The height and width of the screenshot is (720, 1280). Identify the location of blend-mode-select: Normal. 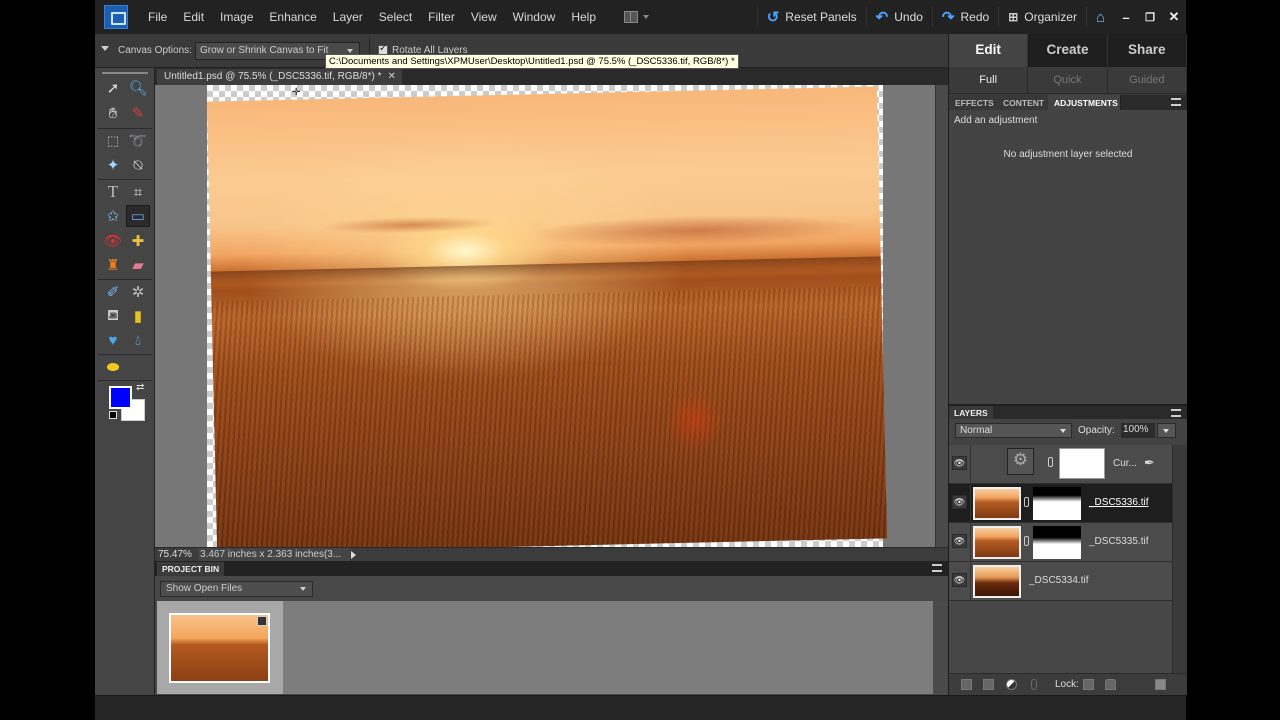
(1013, 430).